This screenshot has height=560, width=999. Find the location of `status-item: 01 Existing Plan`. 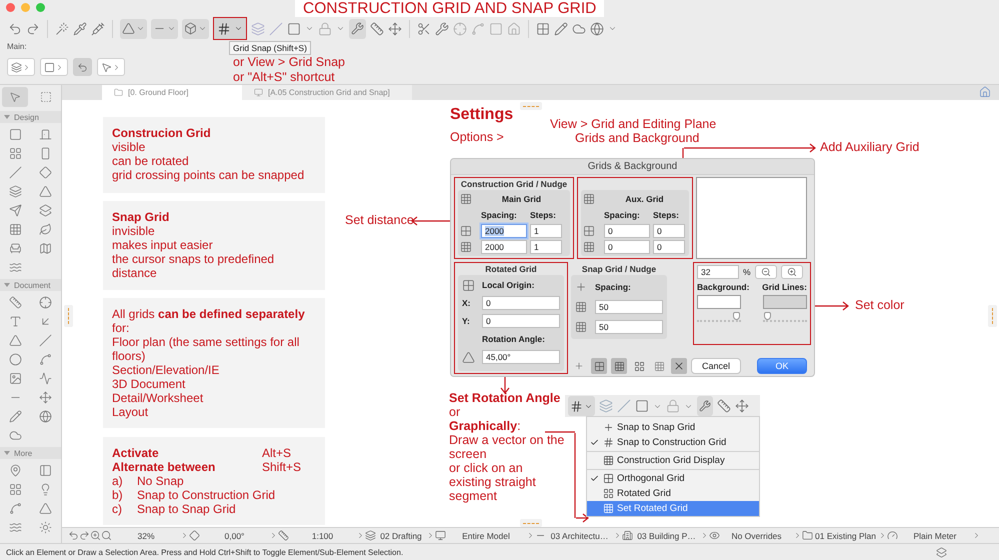

status-item: 01 Existing Plan is located at coordinates (844, 535).